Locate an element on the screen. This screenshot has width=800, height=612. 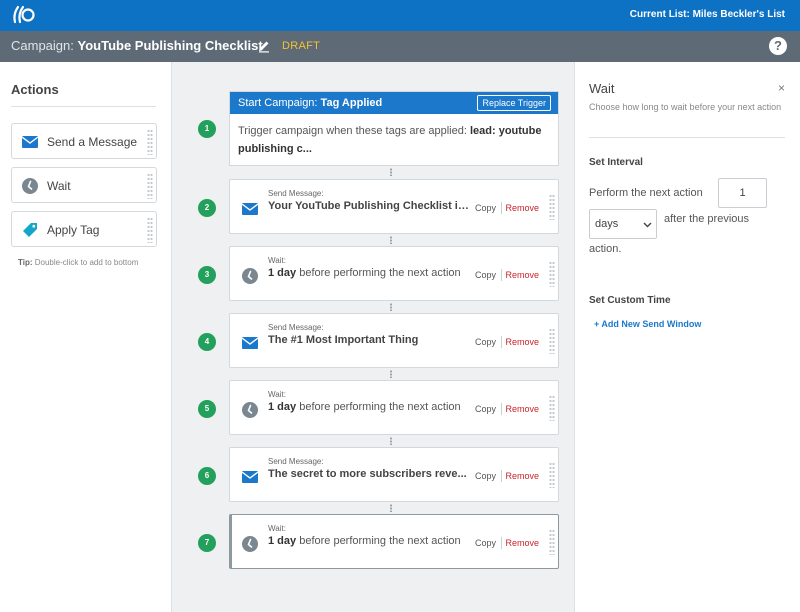
tip-text: Tip: Double-click to add to bottom is located at coordinates (78, 262).